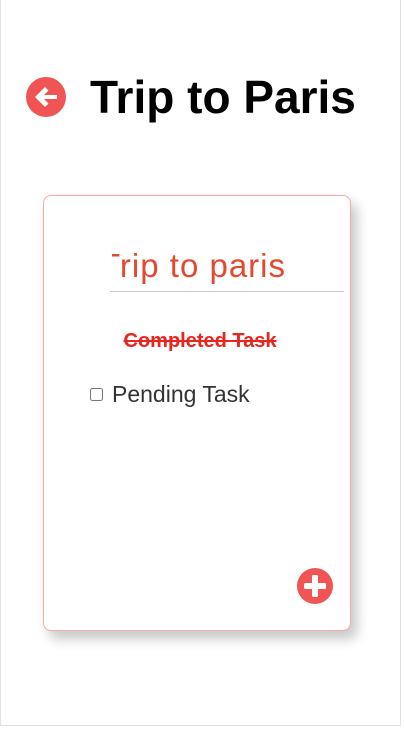 The image size is (404, 729). I want to click on page-title: Trip to Paris, so click(223, 97).